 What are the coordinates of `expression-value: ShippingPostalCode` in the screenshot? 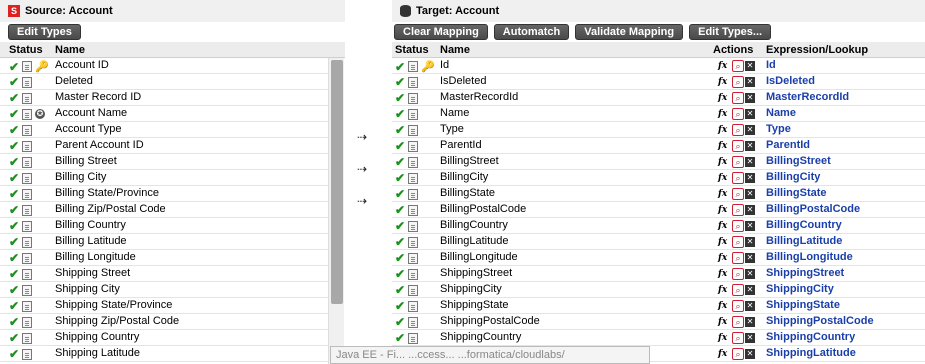 It's located at (820, 321).